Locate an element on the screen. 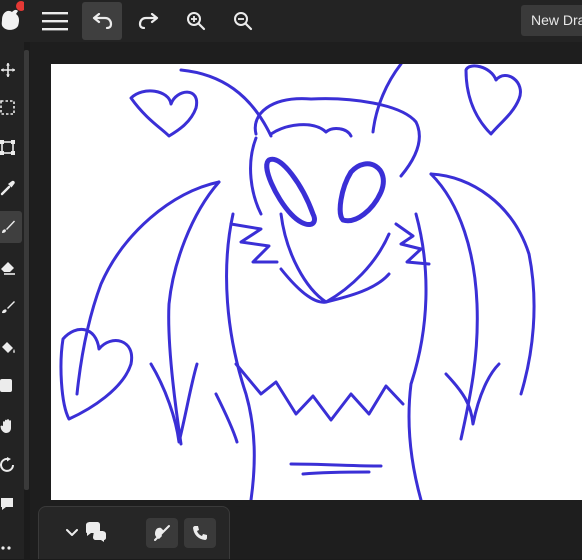 The width and height of the screenshot is (582, 560). eraser-tool is located at coordinates (11, 267).